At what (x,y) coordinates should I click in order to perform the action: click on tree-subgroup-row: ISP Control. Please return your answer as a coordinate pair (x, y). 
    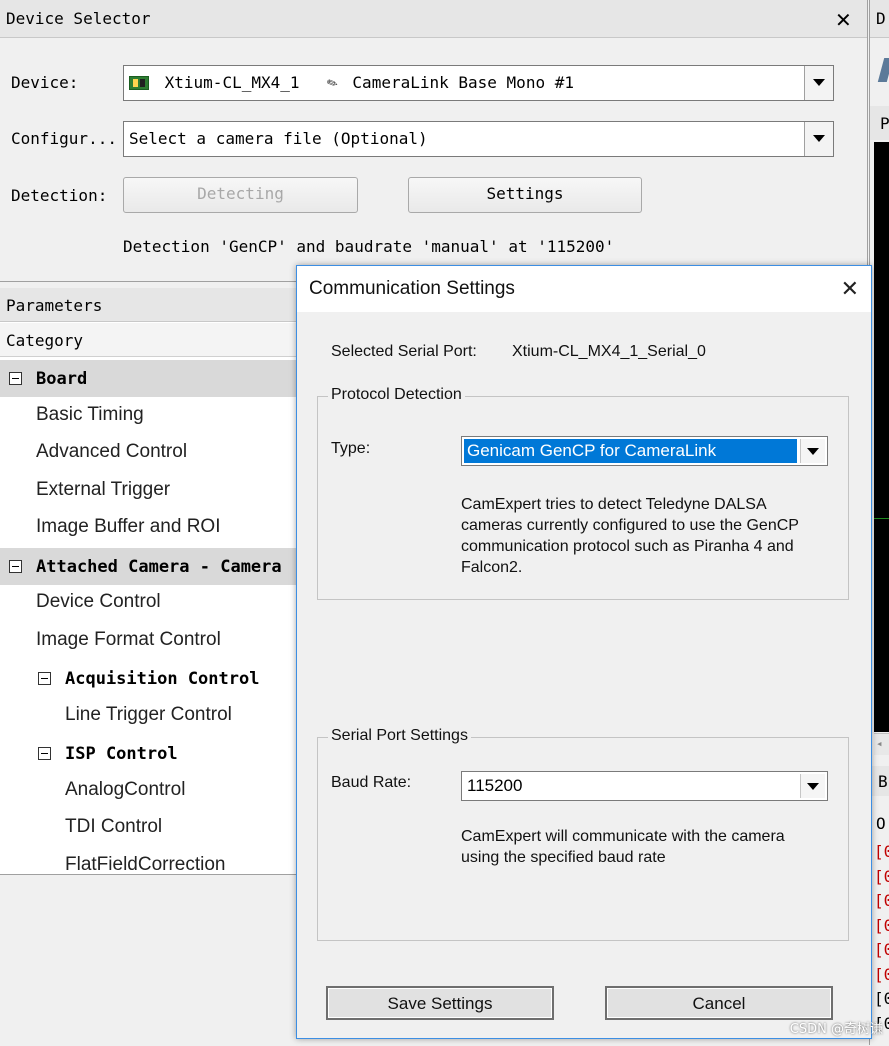
    Looking at the image, I should click on (149, 753).